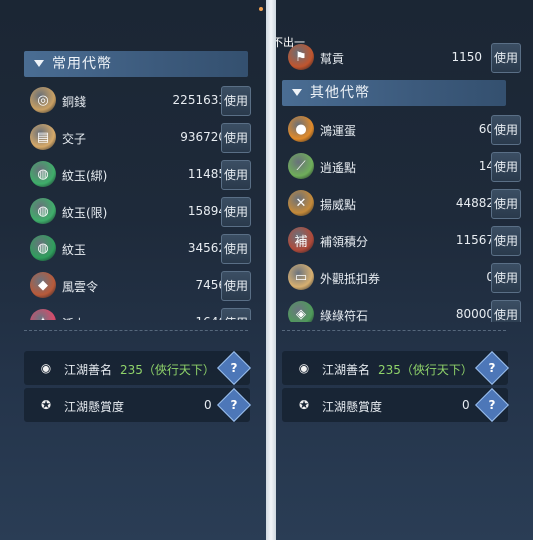  I want to click on token-name: 紋玉(綁), so click(85, 176).